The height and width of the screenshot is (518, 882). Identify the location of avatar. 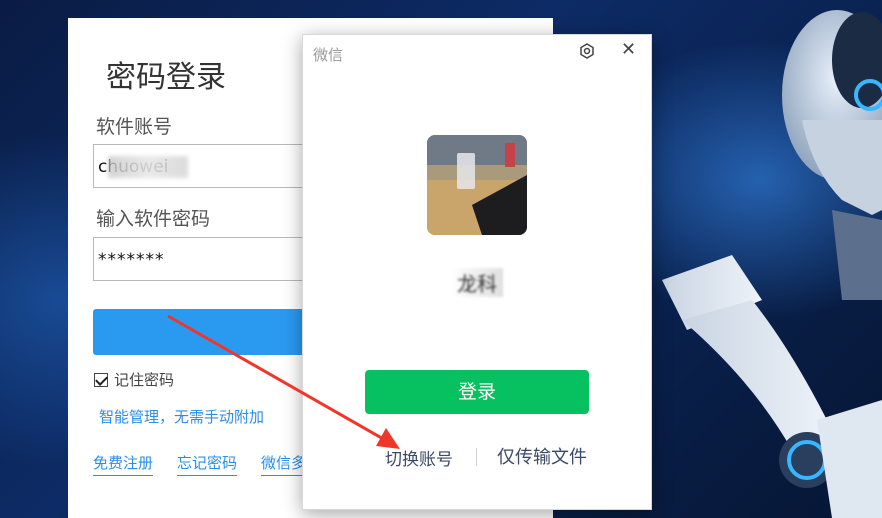
(477, 185).